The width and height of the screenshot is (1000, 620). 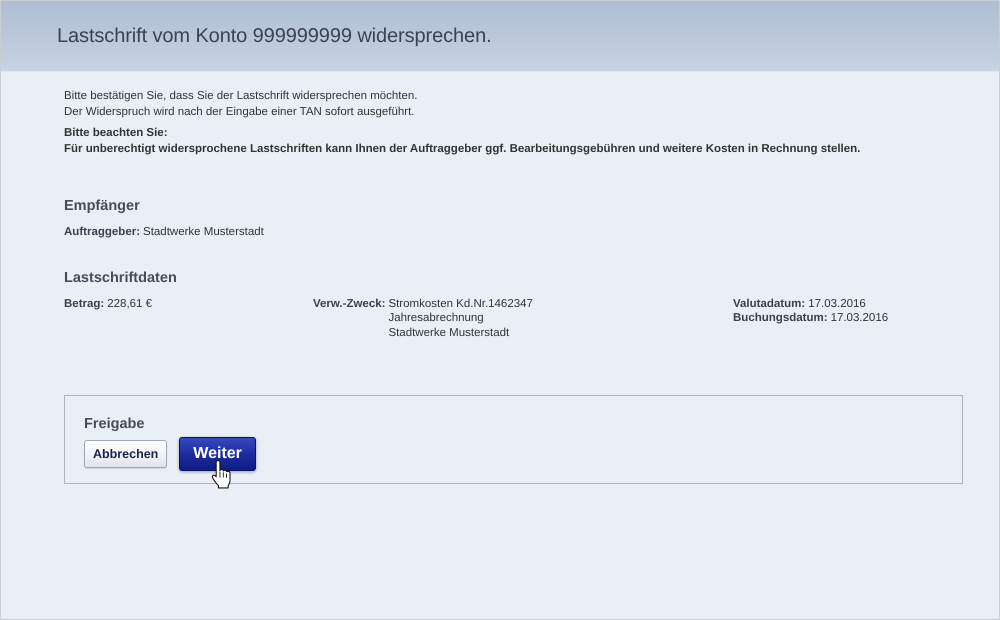 I want to click on intro-text: Der Widerspruch wird nach der Eingabe einer TAN sofort ausgeführt., so click(x=240, y=112).